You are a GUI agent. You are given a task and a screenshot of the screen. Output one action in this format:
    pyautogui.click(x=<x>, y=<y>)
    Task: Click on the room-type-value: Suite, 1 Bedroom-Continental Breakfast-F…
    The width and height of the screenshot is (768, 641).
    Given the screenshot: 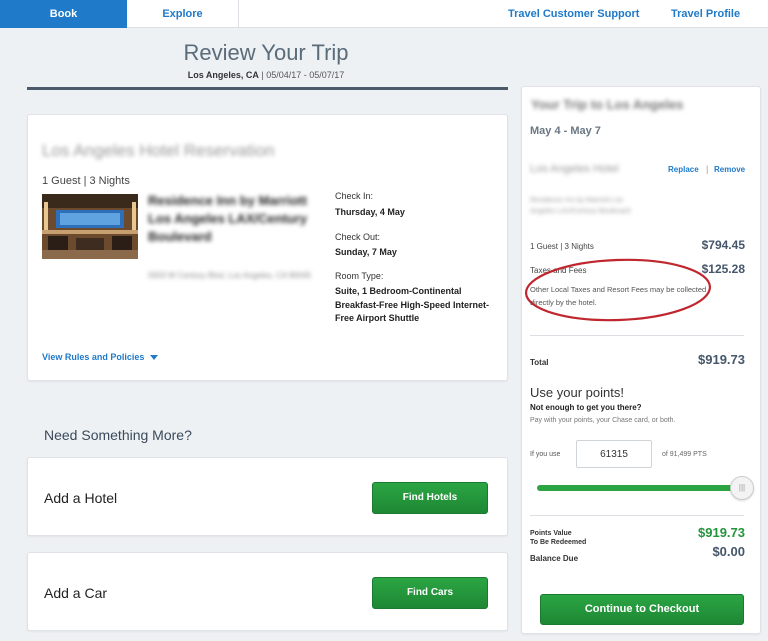 What is the action you would take?
    pyautogui.click(x=412, y=304)
    